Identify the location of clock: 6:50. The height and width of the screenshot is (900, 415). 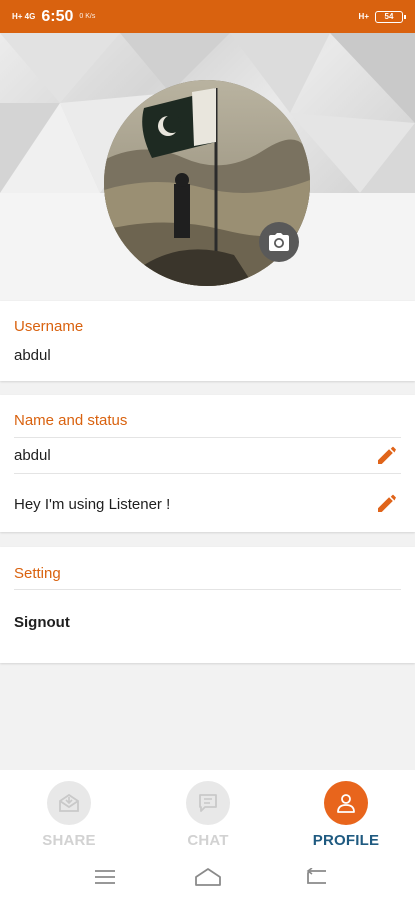
(57, 16).